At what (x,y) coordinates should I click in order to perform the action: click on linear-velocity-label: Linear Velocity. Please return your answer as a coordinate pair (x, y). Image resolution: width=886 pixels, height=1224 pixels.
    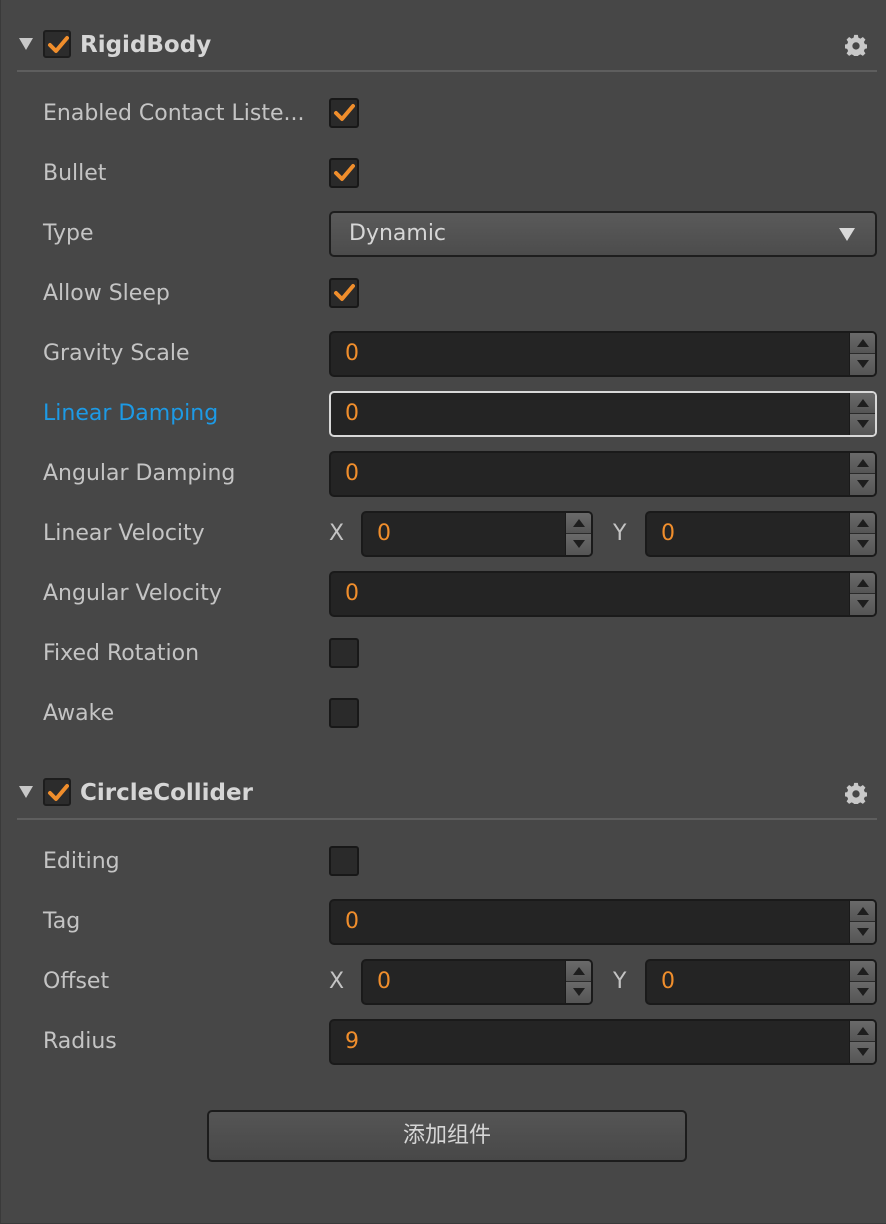
    Looking at the image, I should click on (124, 533).